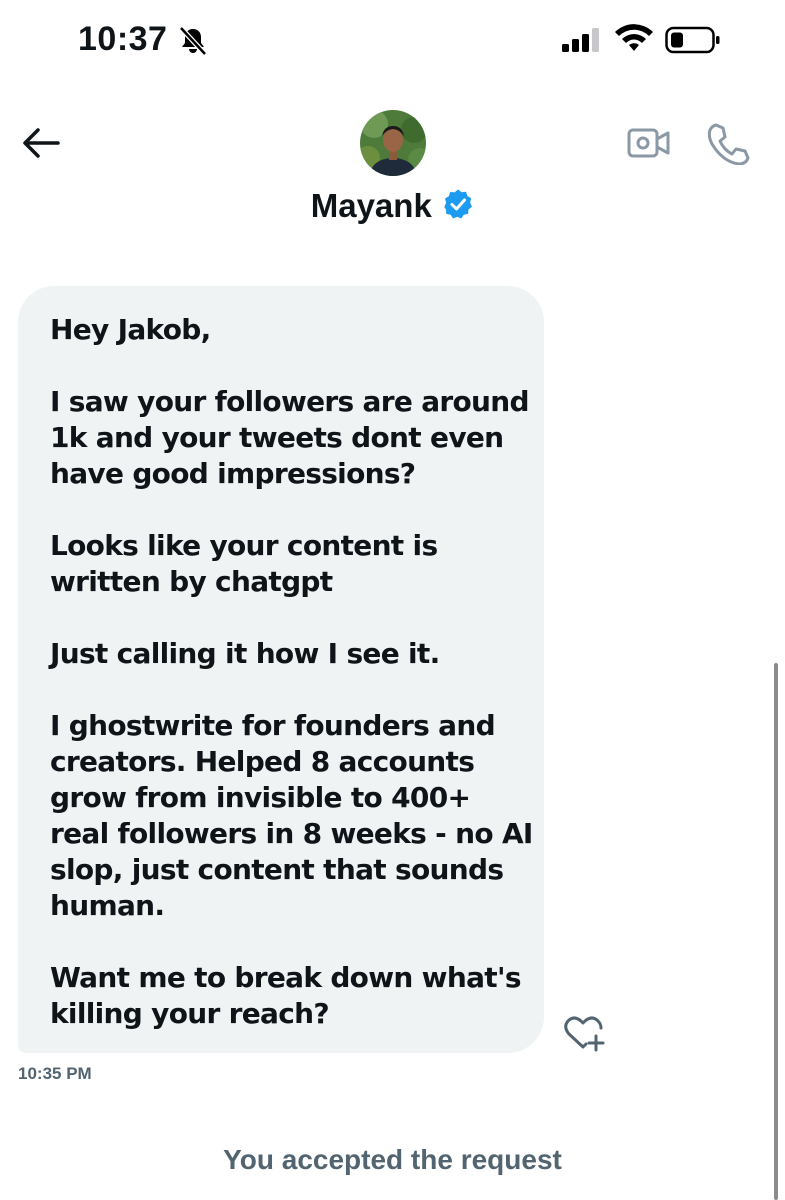  I want to click on bell-slash-icon, so click(193, 41).